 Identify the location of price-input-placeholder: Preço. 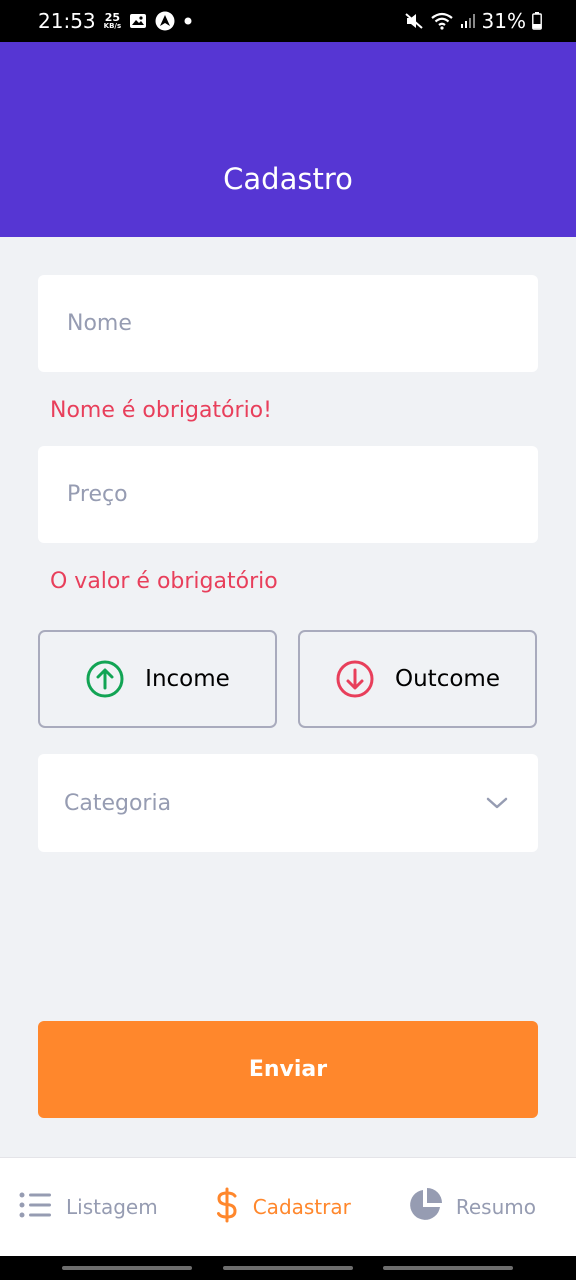
(97, 494).